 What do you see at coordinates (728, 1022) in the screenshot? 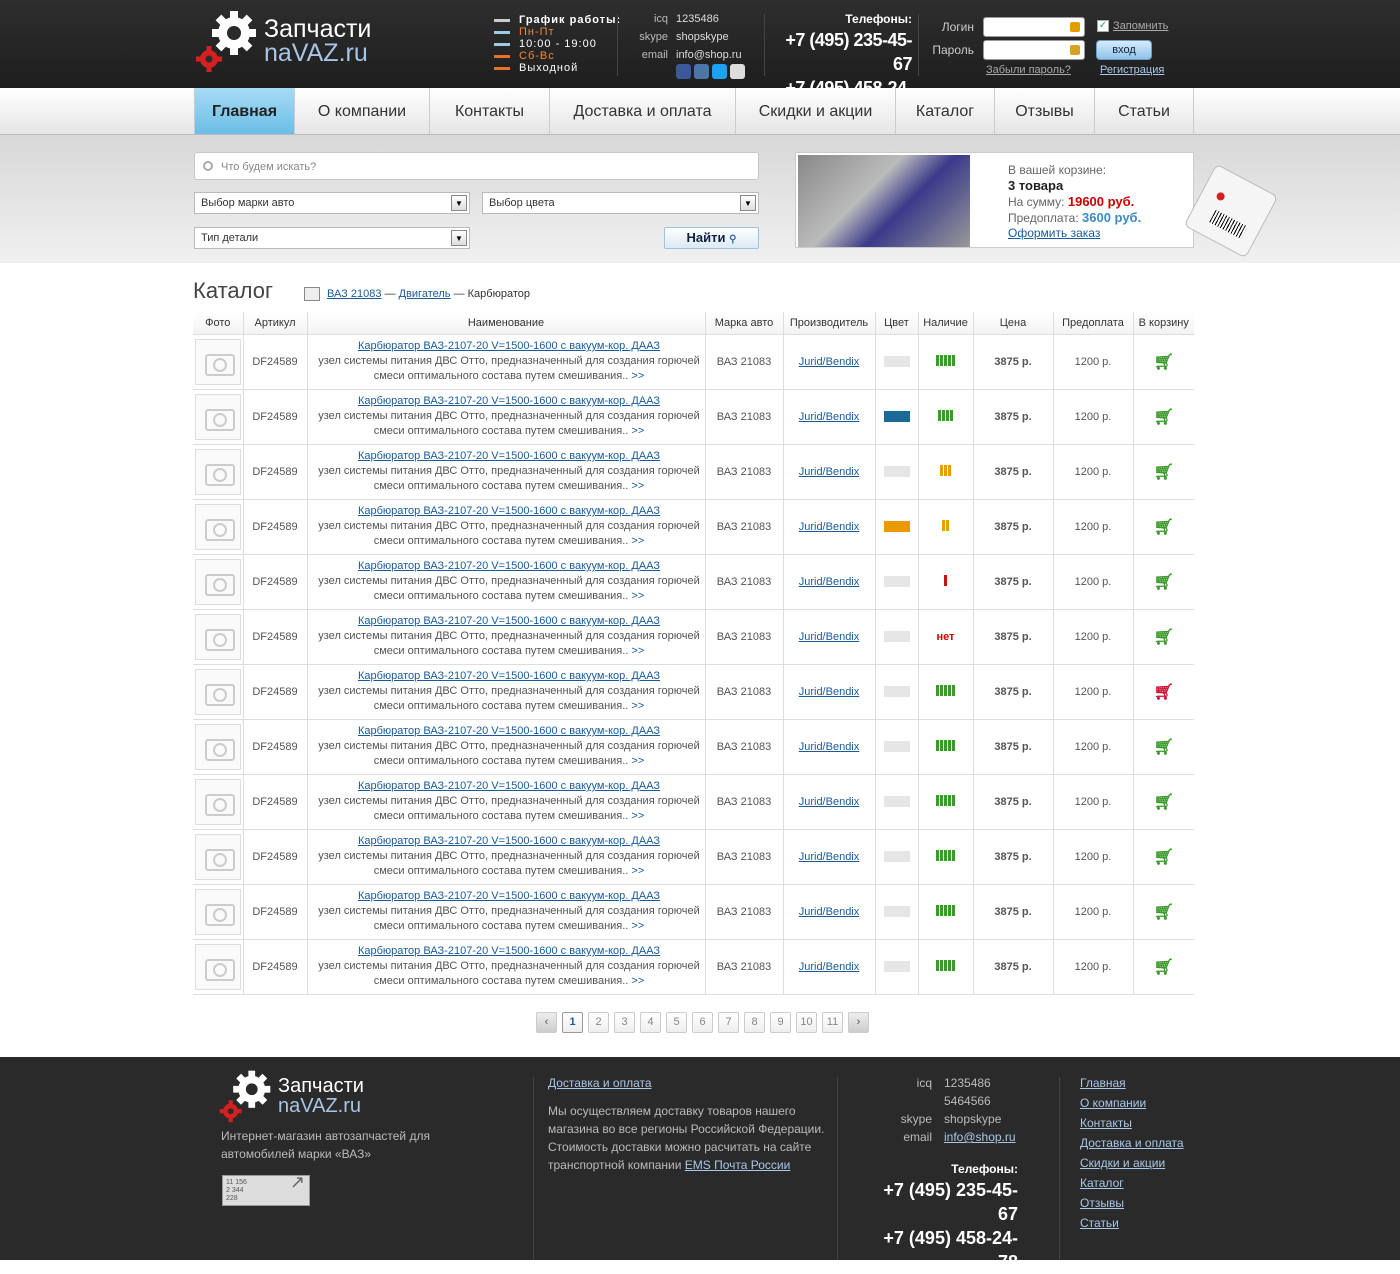
I see `page-button: 7` at bounding box center [728, 1022].